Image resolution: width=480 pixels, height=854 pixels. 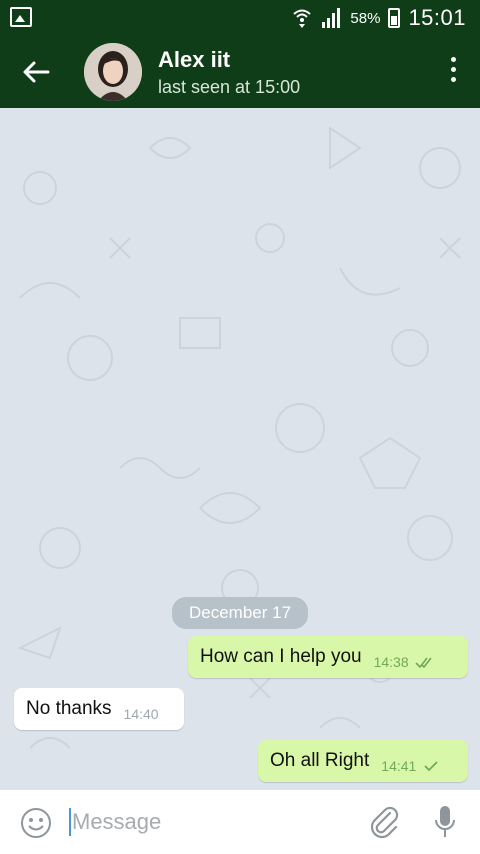 What do you see at coordinates (394, 18) in the screenshot?
I see `battery-icon` at bounding box center [394, 18].